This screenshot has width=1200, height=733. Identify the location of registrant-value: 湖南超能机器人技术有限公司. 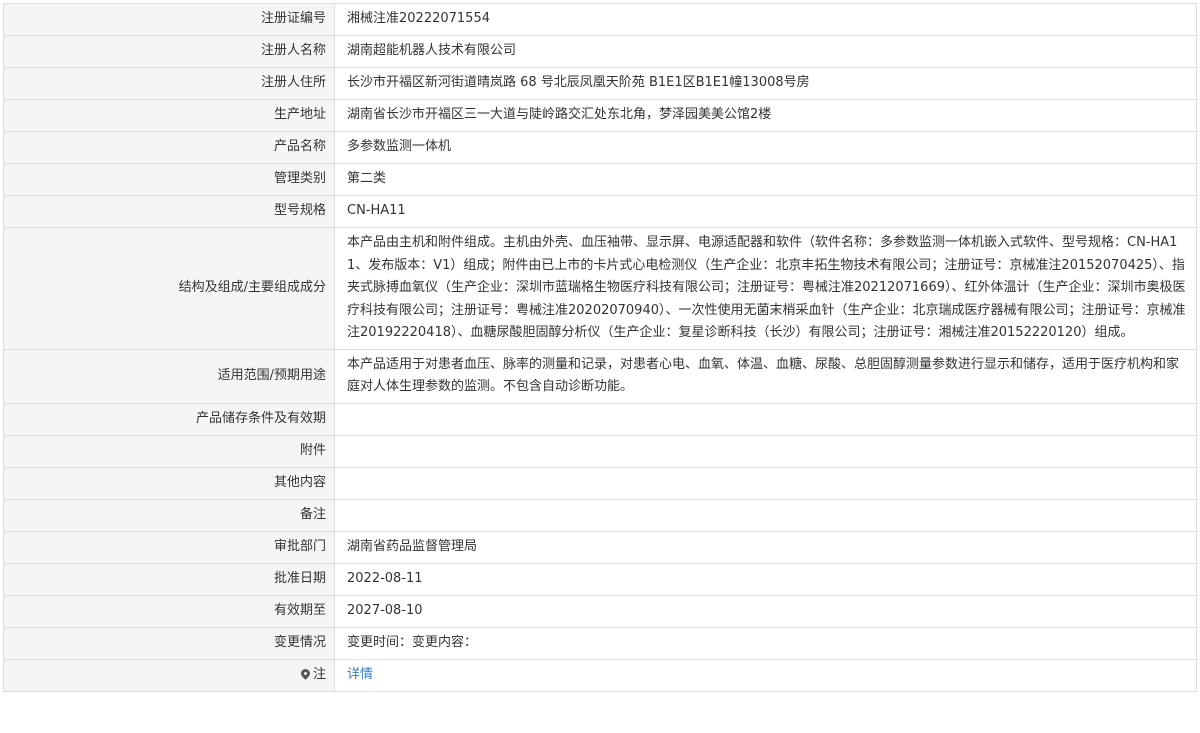
(765, 51).